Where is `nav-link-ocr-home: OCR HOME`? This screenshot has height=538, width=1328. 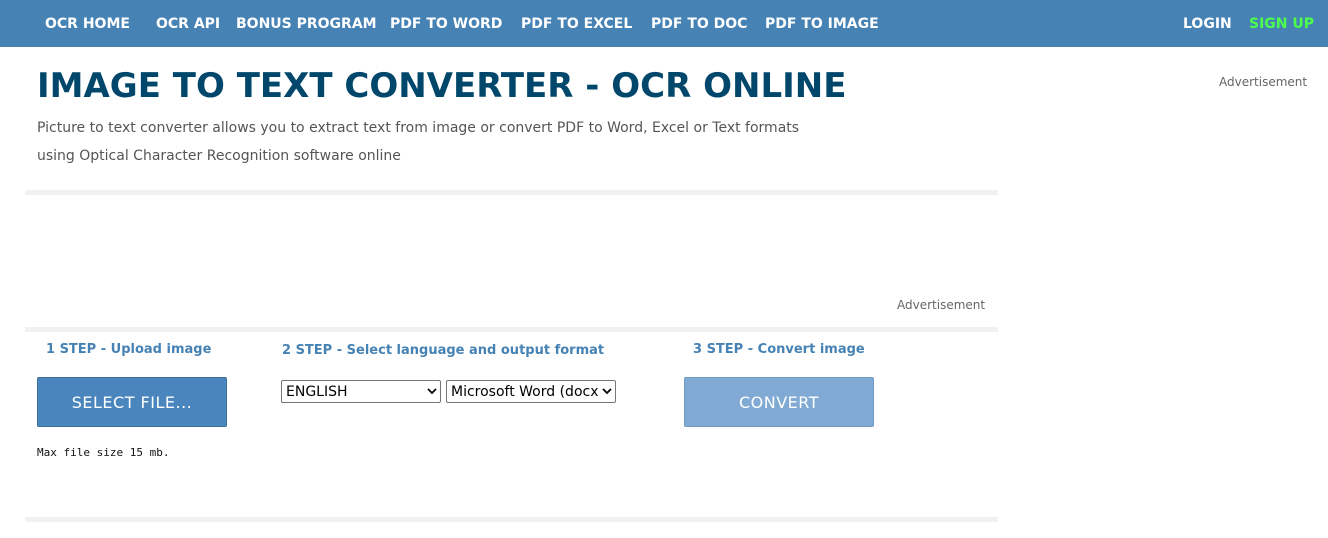
nav-link-ocr-home: OCR HOME is located at coordinates (87, 24).